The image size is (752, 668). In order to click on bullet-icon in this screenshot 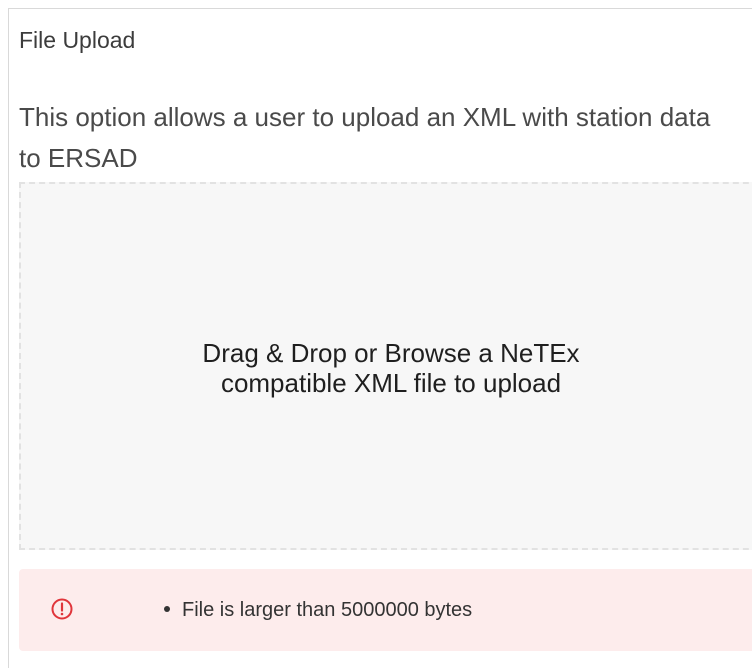, I will do `click(167, 609)`.